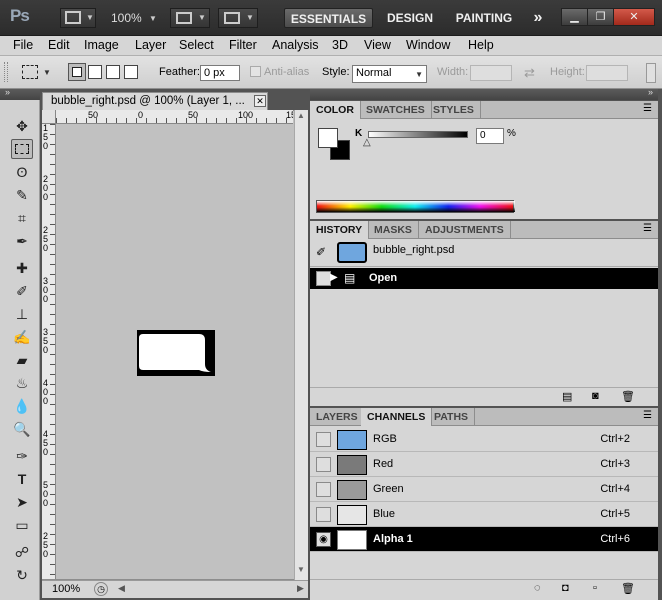 The height and width of the screenshot is (600, 662). What do you see at coordinates (77, 72) in the screenshot?
I see `new-selection-icon` at bounding box center [77, 72].